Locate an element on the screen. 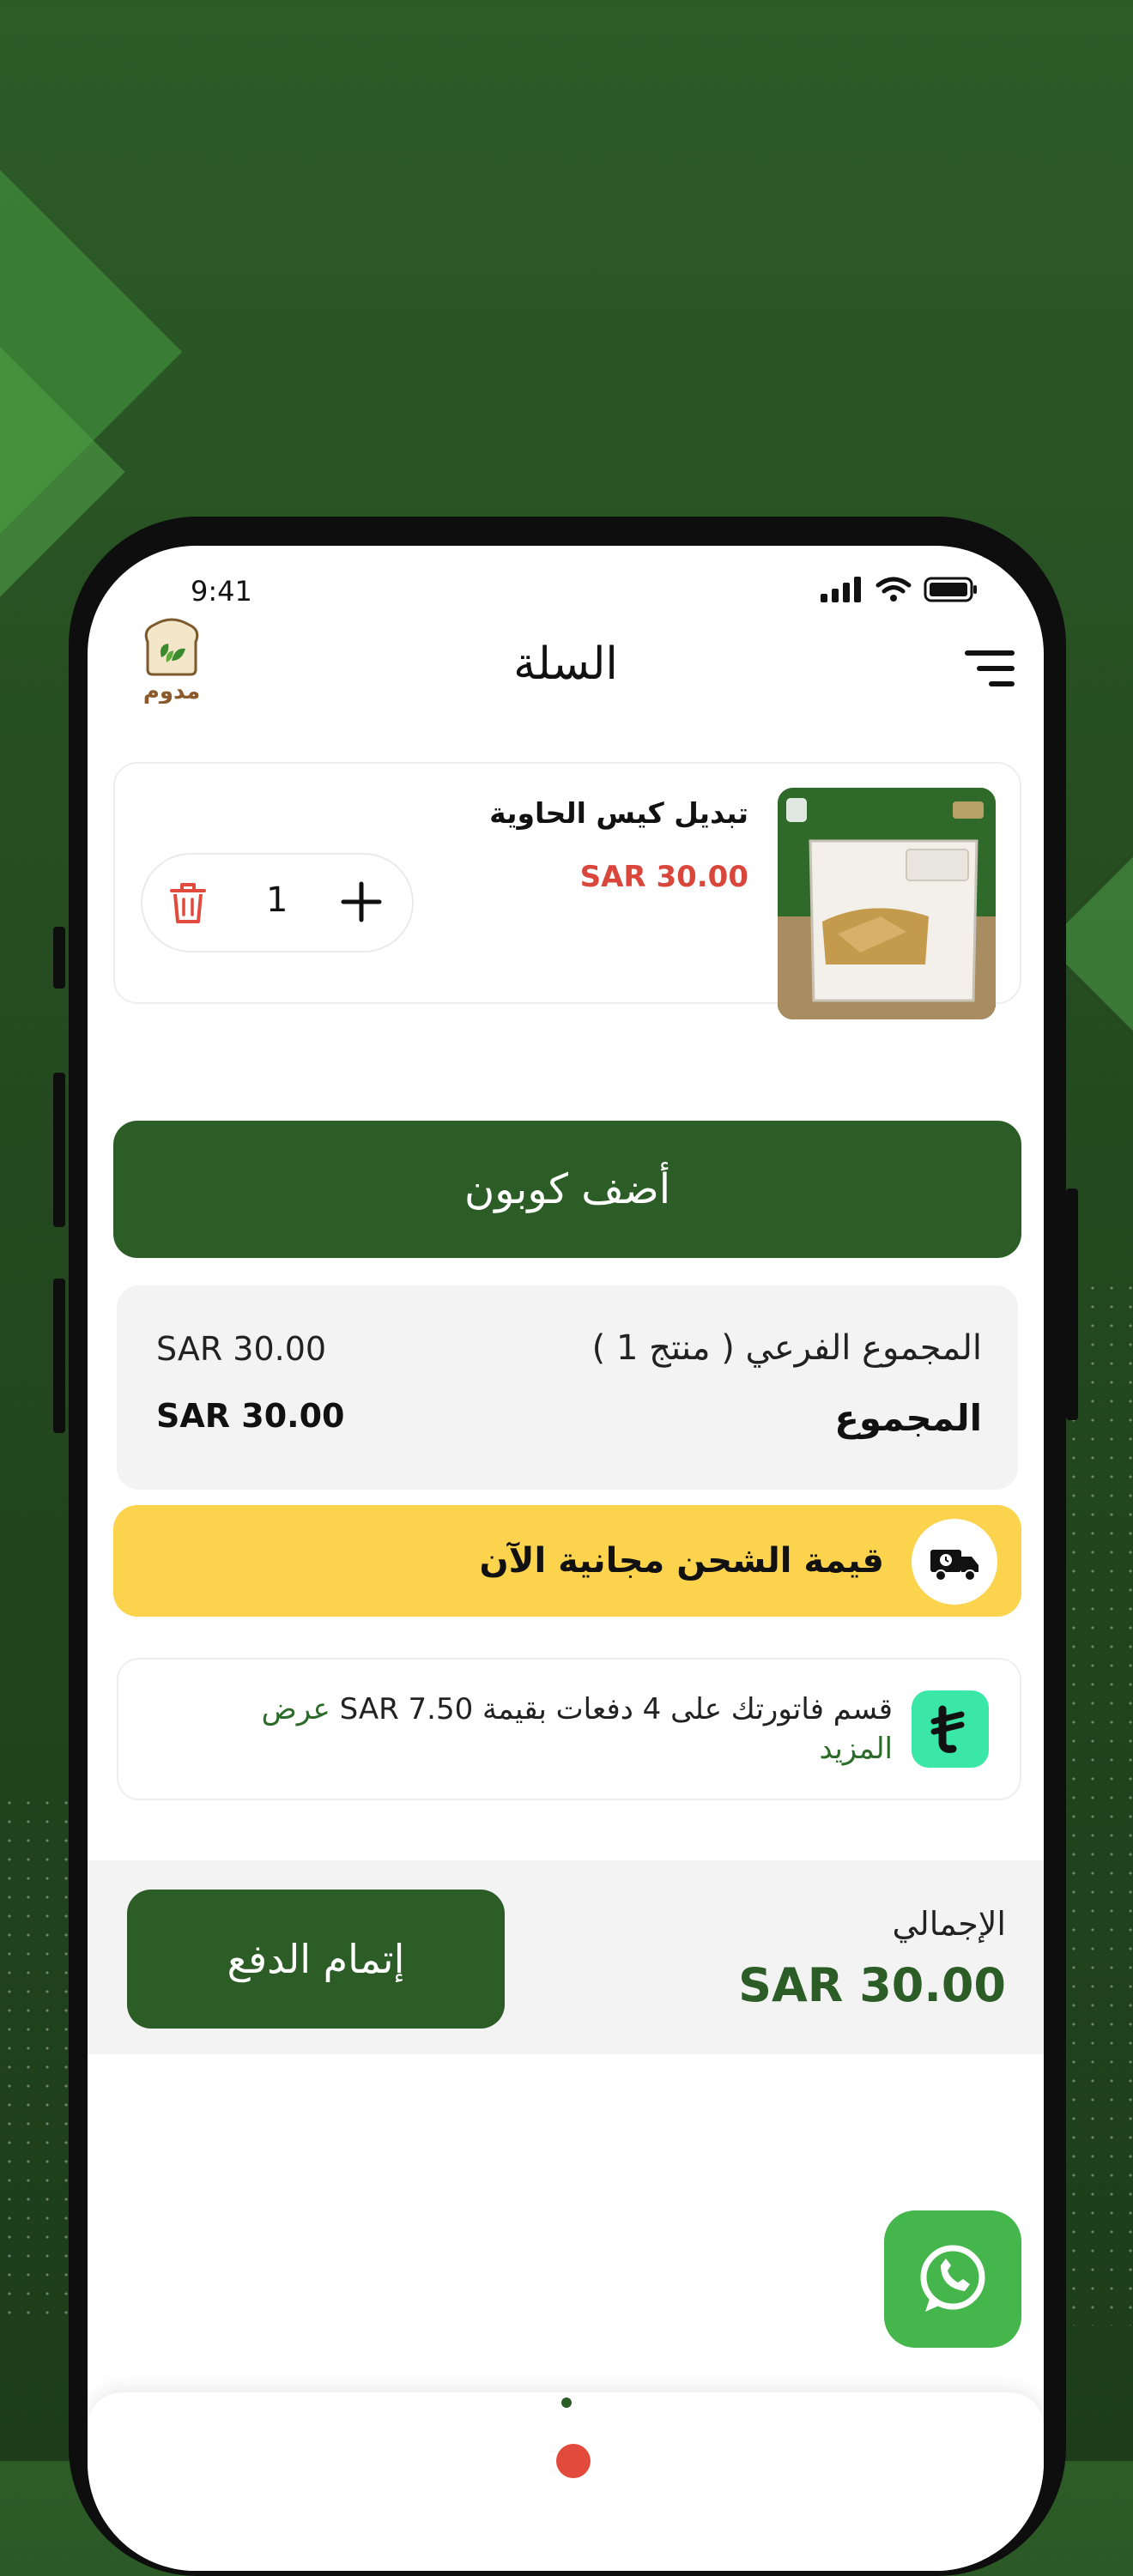 This screenshot has height=2576, width=1133. cart-badge is located at coordinates (573, 2461).